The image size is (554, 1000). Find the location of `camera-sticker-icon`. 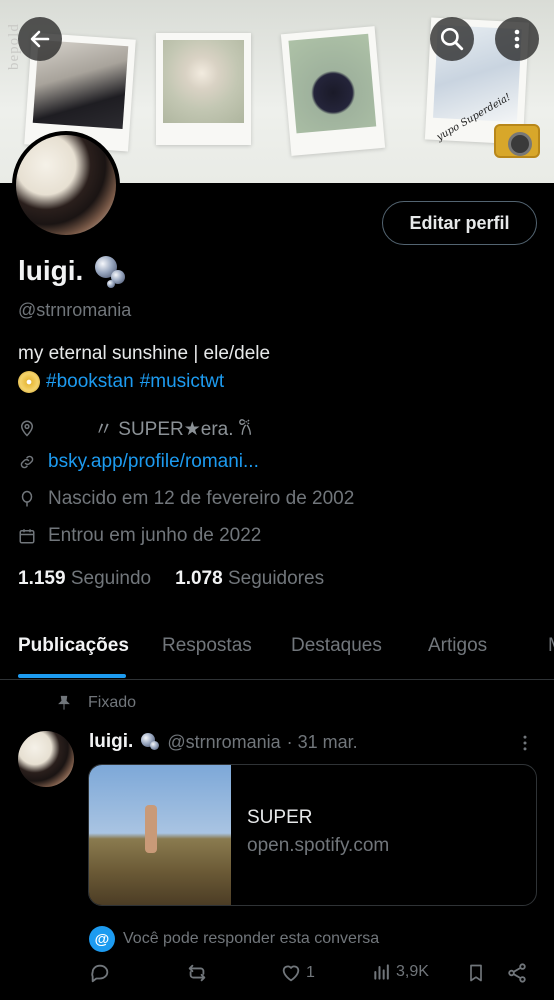

camera-sticker-icon is located at coordinates (517, 141).